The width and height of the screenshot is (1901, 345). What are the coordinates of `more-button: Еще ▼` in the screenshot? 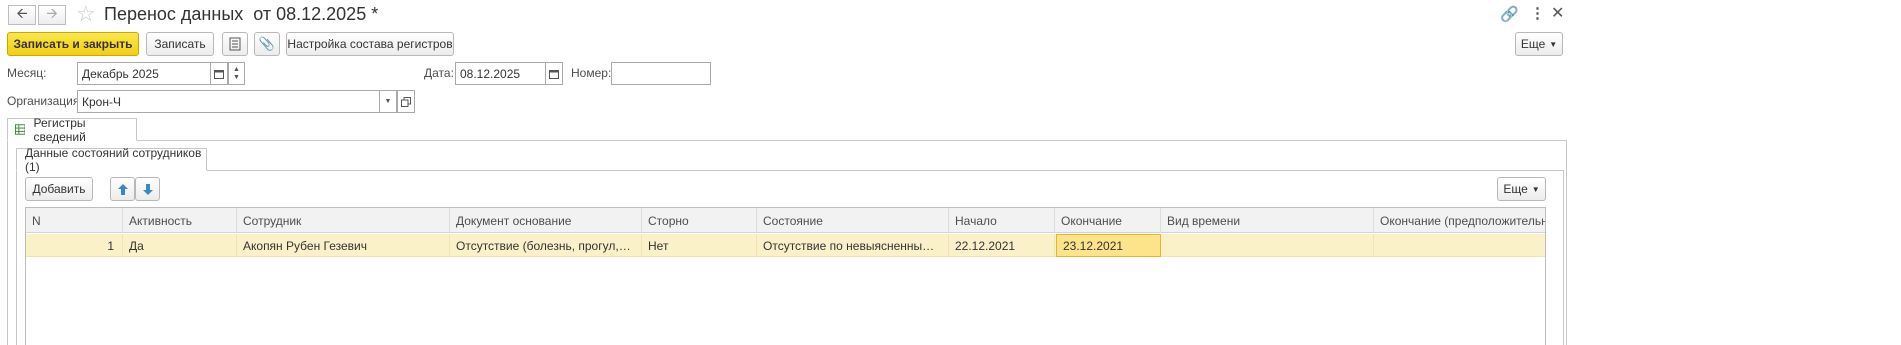 It's located at (1539, 44).